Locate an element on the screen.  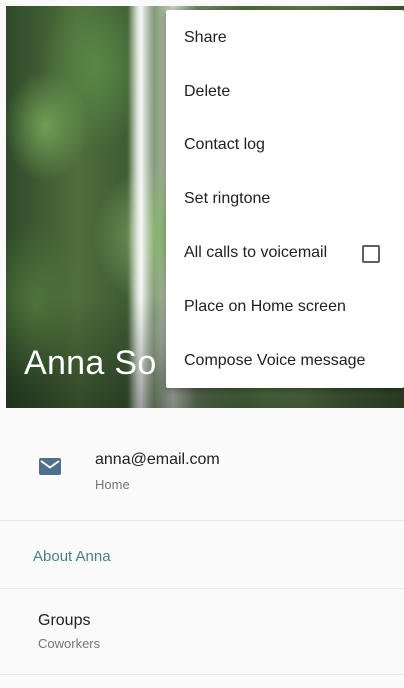
menu-item-delete: Delete is located at coordinates (285, 92).